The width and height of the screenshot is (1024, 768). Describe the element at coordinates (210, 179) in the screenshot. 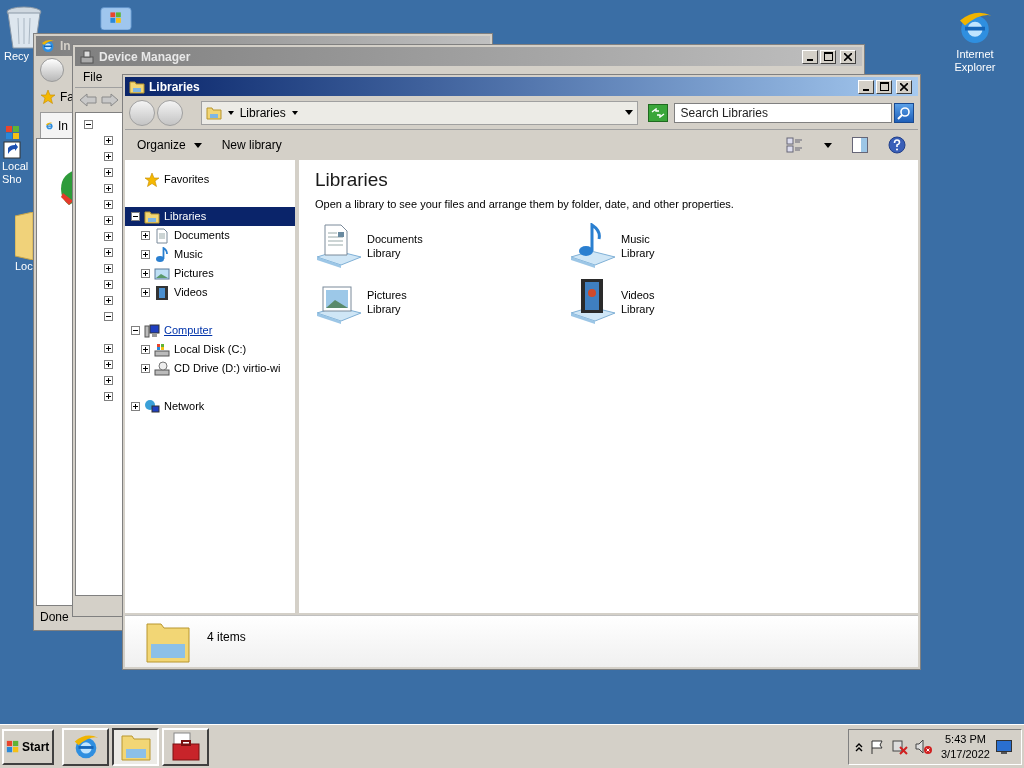

I see `navigation-item: Favorites` at that location.